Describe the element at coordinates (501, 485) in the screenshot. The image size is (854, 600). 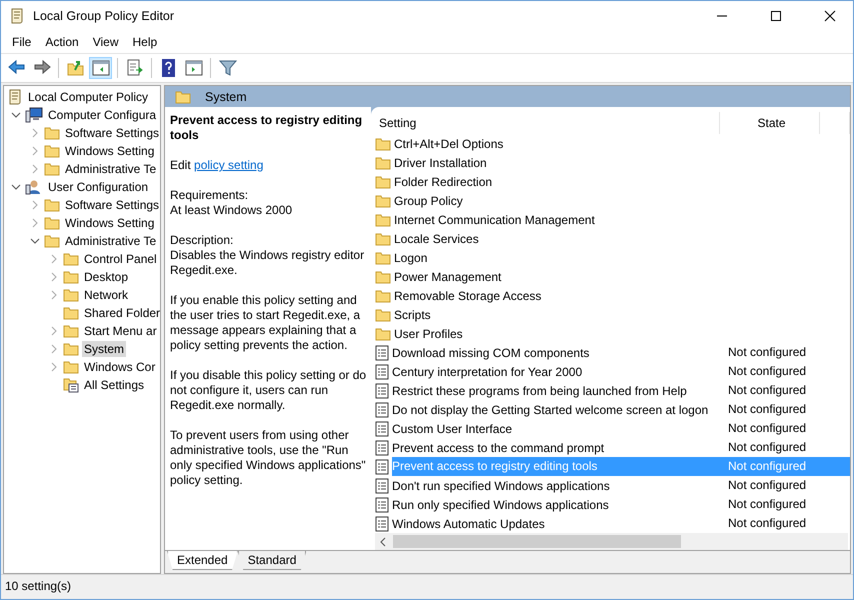
I see `setting-name: Don't run specified Windows applications` at that location.